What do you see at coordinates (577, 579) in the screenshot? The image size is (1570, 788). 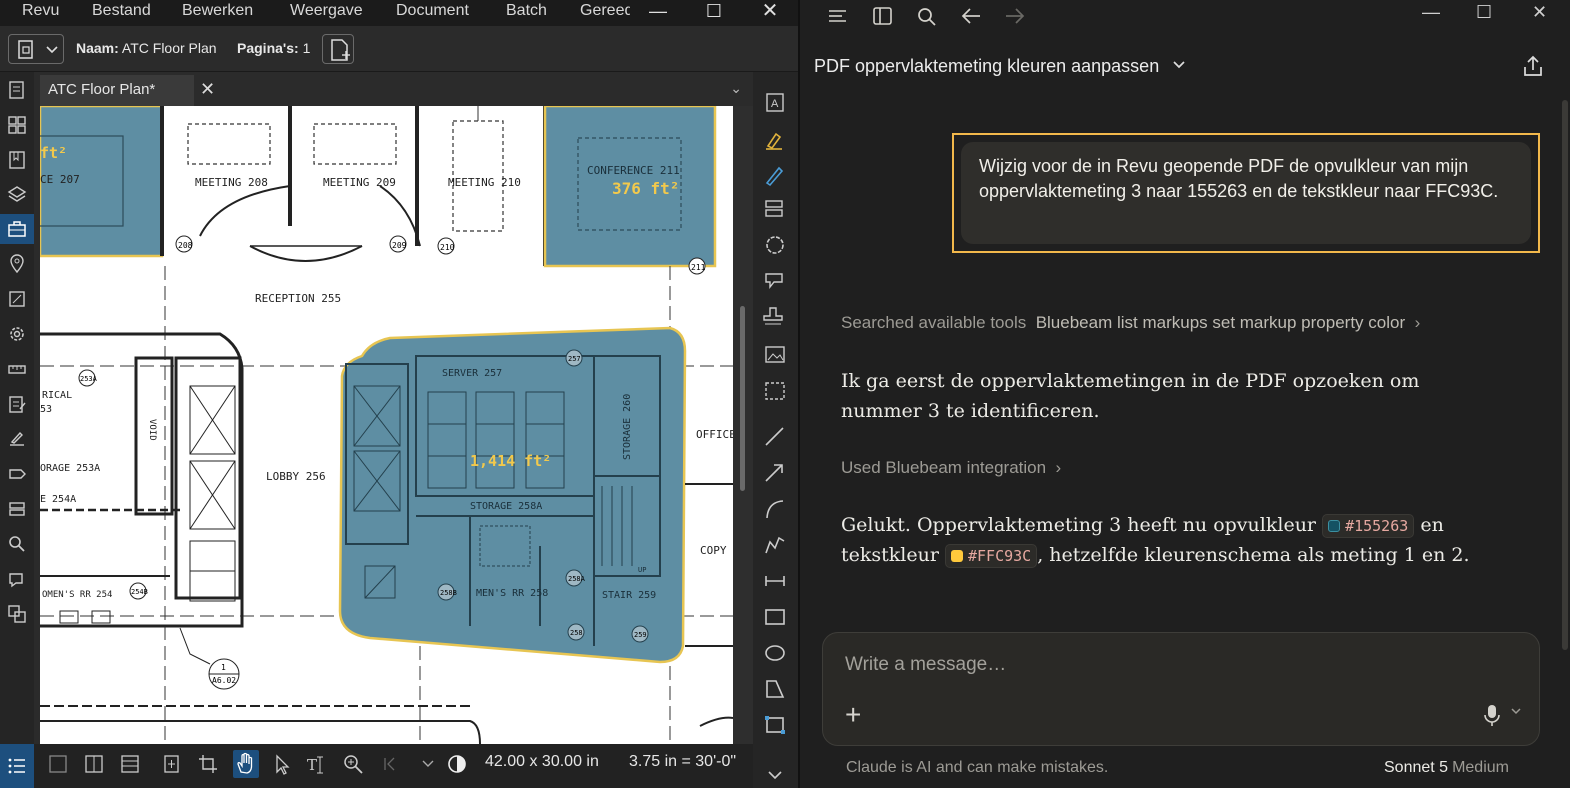 I see `door-tag-258a: 258A` at bounding box center [577, 579].